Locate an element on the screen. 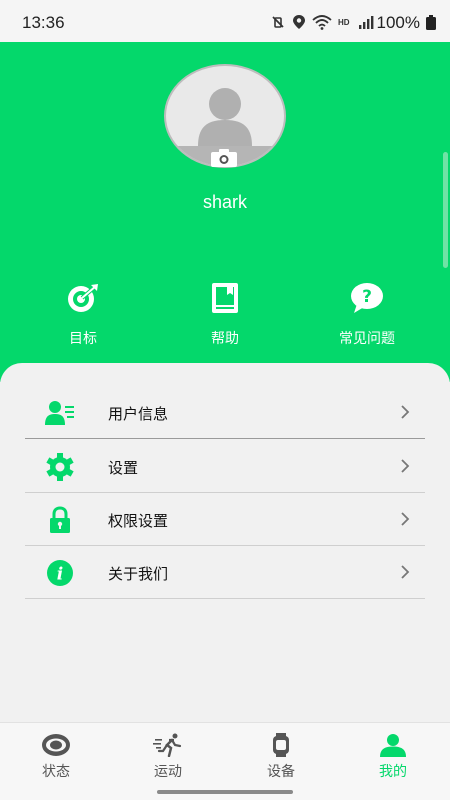 The height and width of the screenshot is (800, 450). svg-text: i is located at coordinates (60, 575).